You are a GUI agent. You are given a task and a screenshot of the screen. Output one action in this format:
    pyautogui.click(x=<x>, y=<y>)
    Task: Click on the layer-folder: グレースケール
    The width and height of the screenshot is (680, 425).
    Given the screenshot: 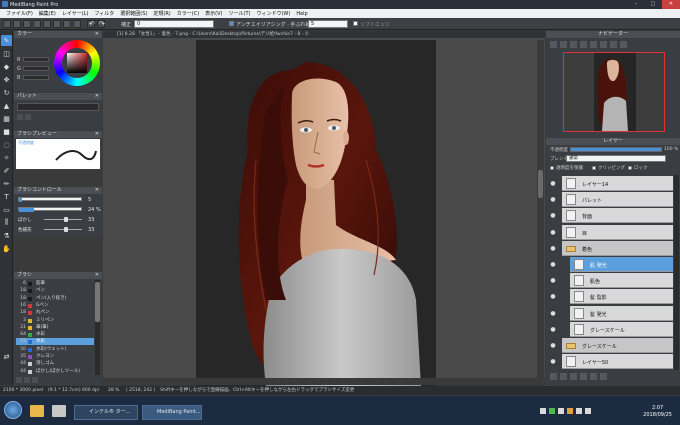 What is the action you would take?
    pyautogui.click(x=617, y=345)
    